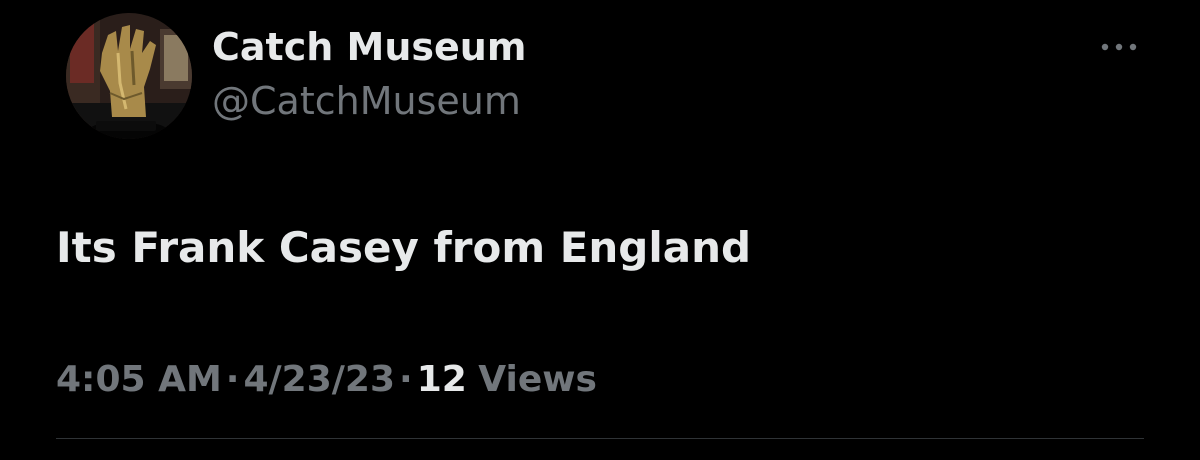 Image resolution: width=1200 pixels, height=460 pixels. Describe the element at coordinates (369, 74) in the screenshot. I see `author-info: Catch Museum @CatchMuseum` at that location.